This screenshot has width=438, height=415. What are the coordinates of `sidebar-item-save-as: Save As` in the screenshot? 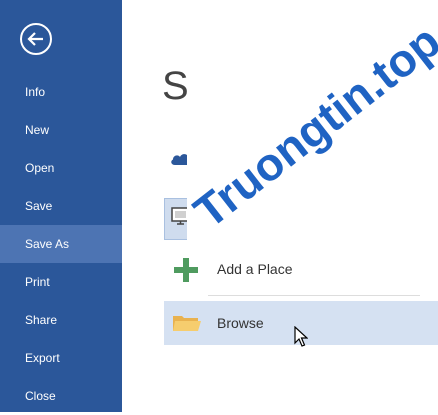 It's located at (61, 244).